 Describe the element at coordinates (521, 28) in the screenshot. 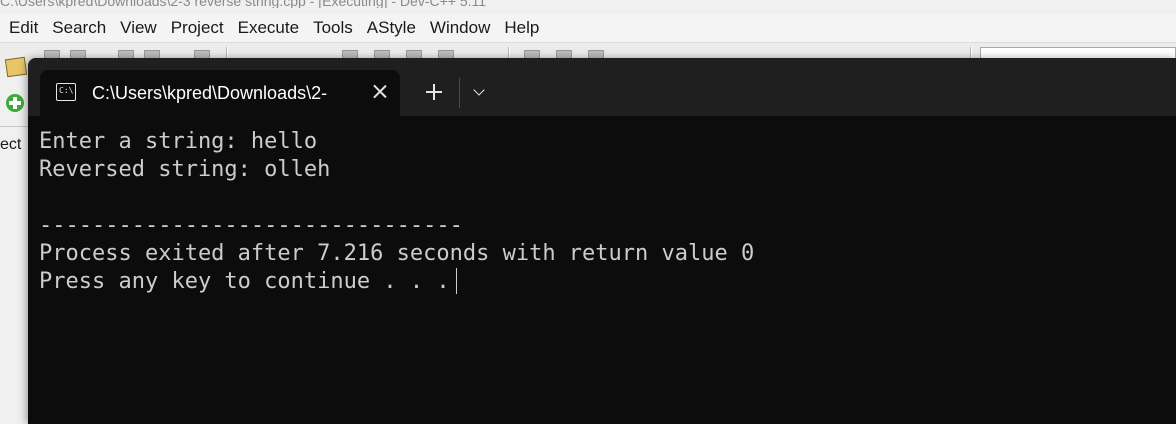

I see `menu-help: Help` at that location.